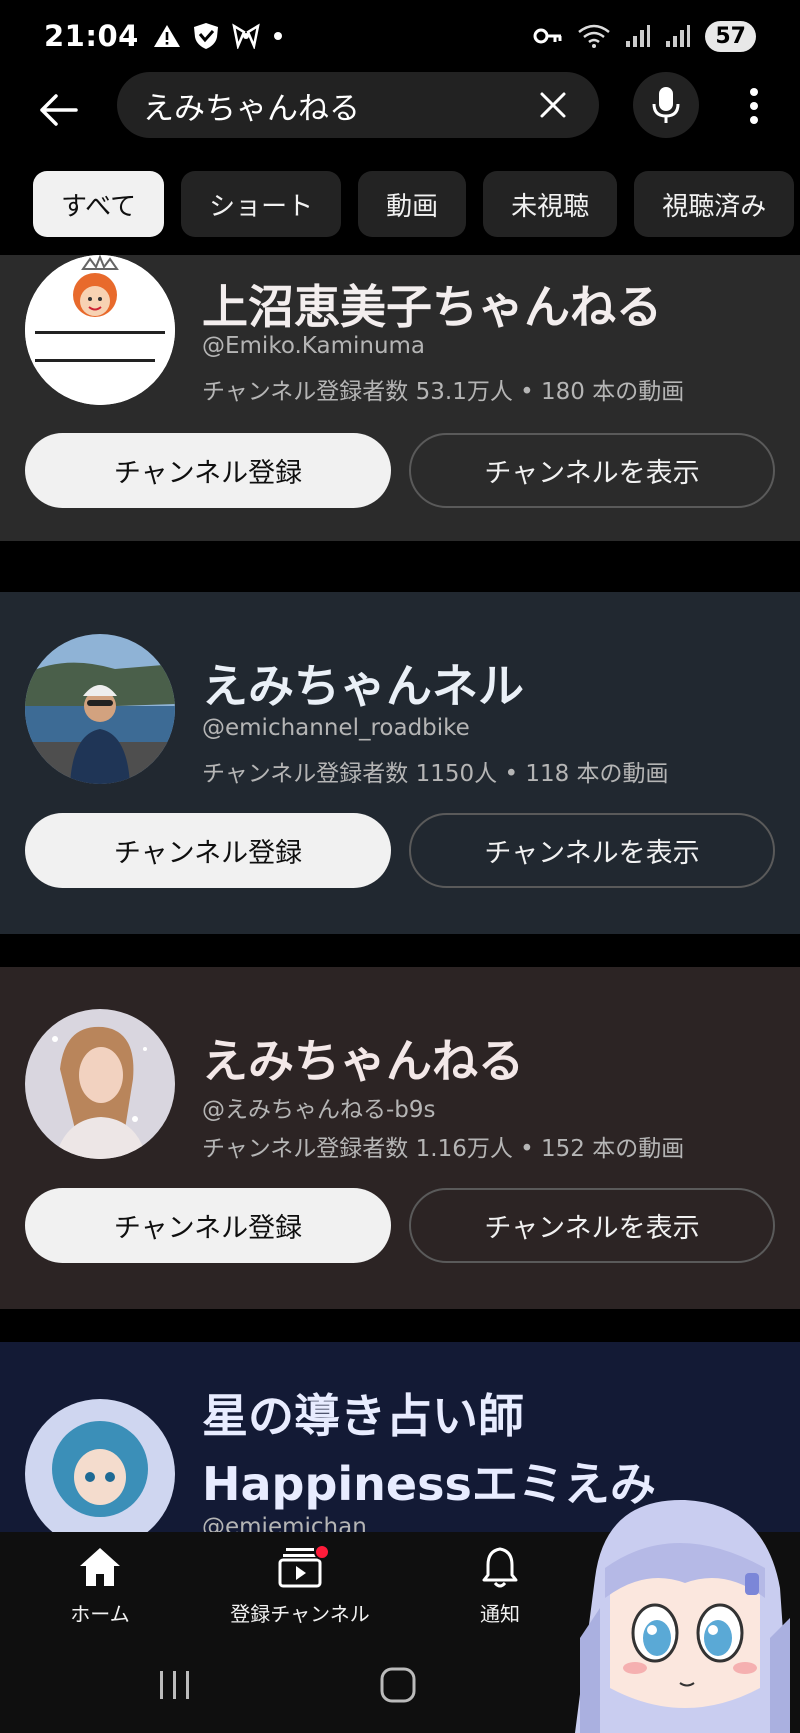 The height and width of the screenshot is (1733, 800). What do you see at coordinates (314, 346) in the screenshot?
I see `channel-handle: @Emiko.Kaminuma` at bounding box center [314, 346].